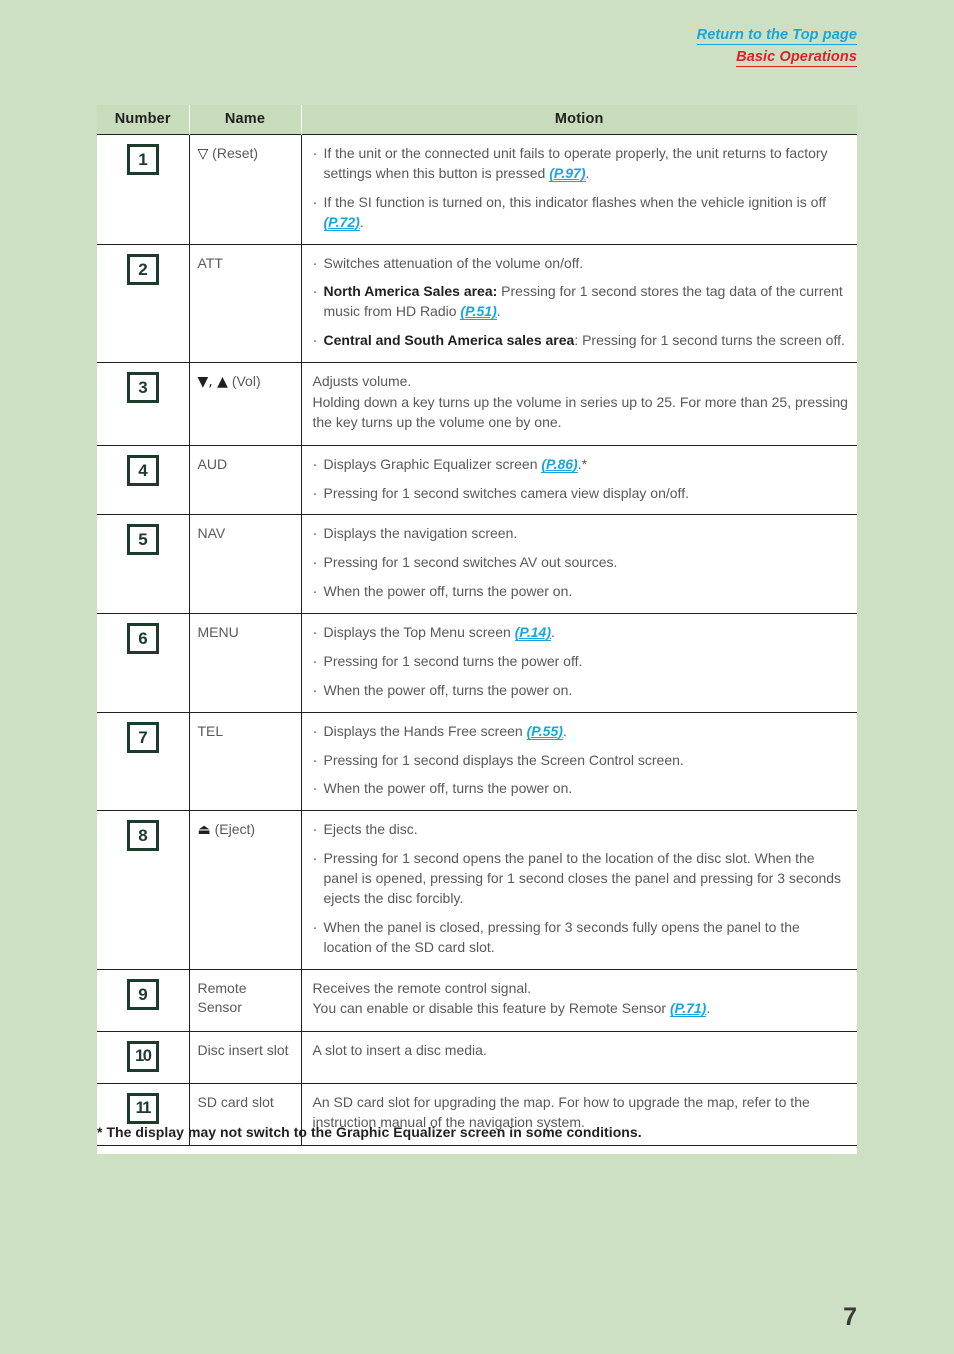  I want to click on page-reference-link: (P.72), so click(341, 222).